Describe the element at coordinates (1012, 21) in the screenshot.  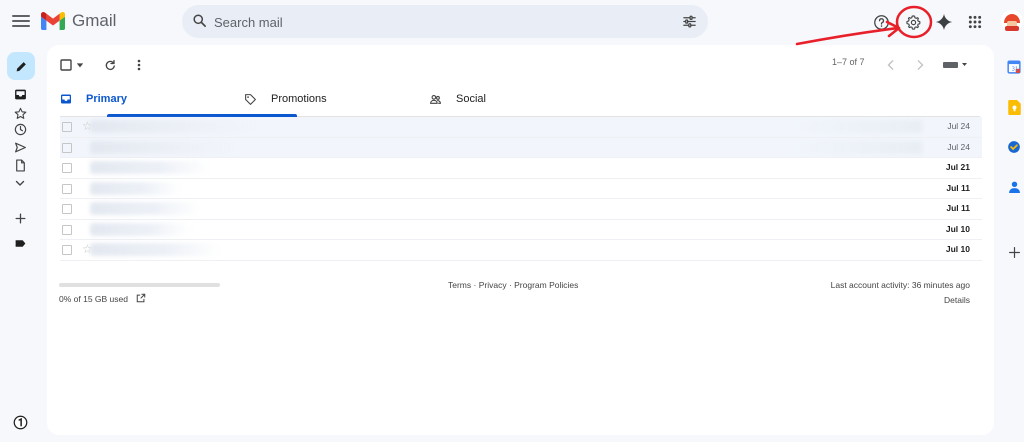
I see `account-avatar` at that location.